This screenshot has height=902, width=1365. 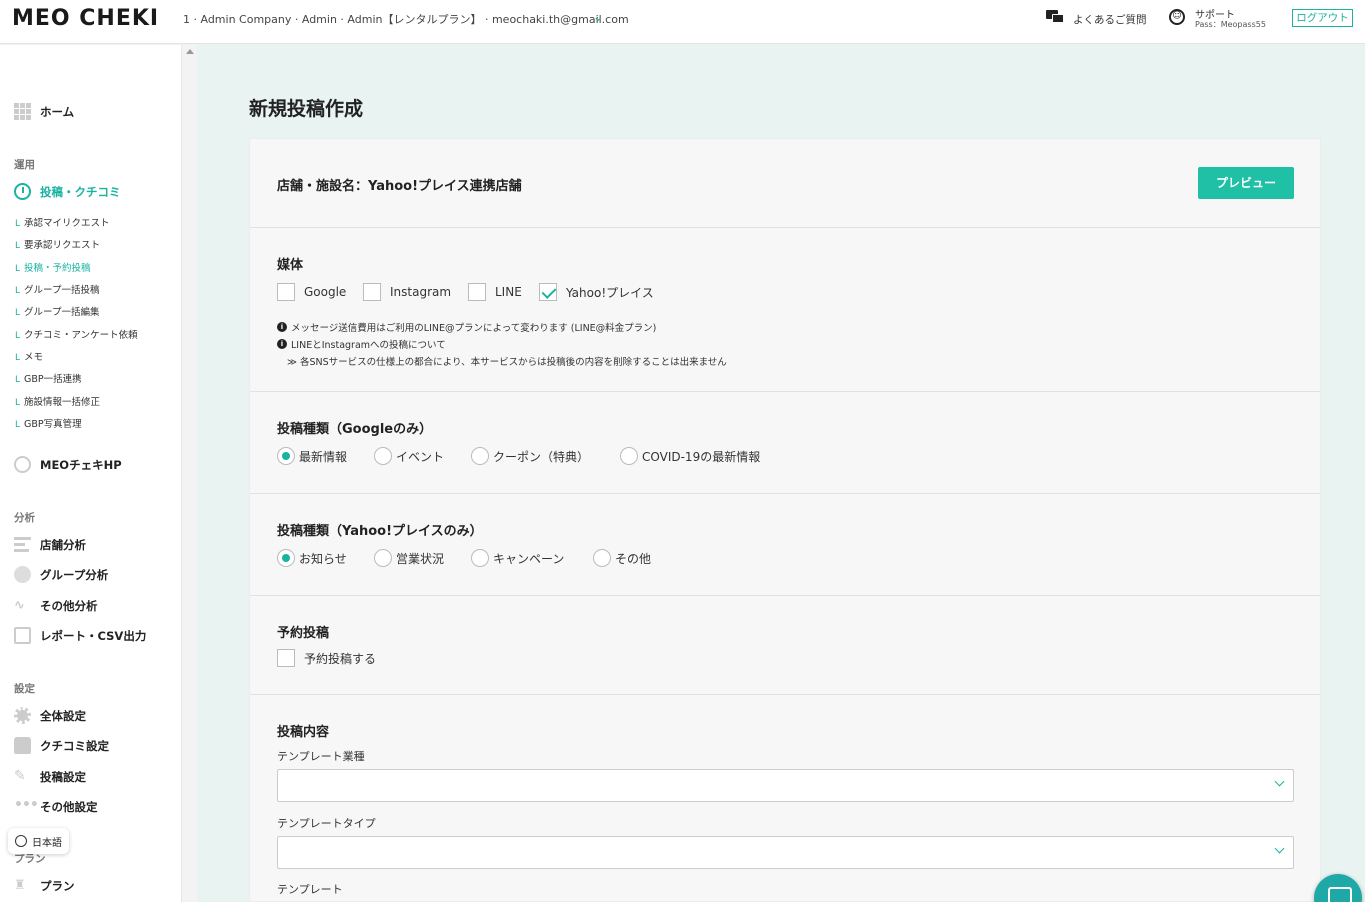 What do you see at coordinates (622, 558) in the screenshot?
I see `radio-yahoo-other: その他` at bounding box center [622, 558].